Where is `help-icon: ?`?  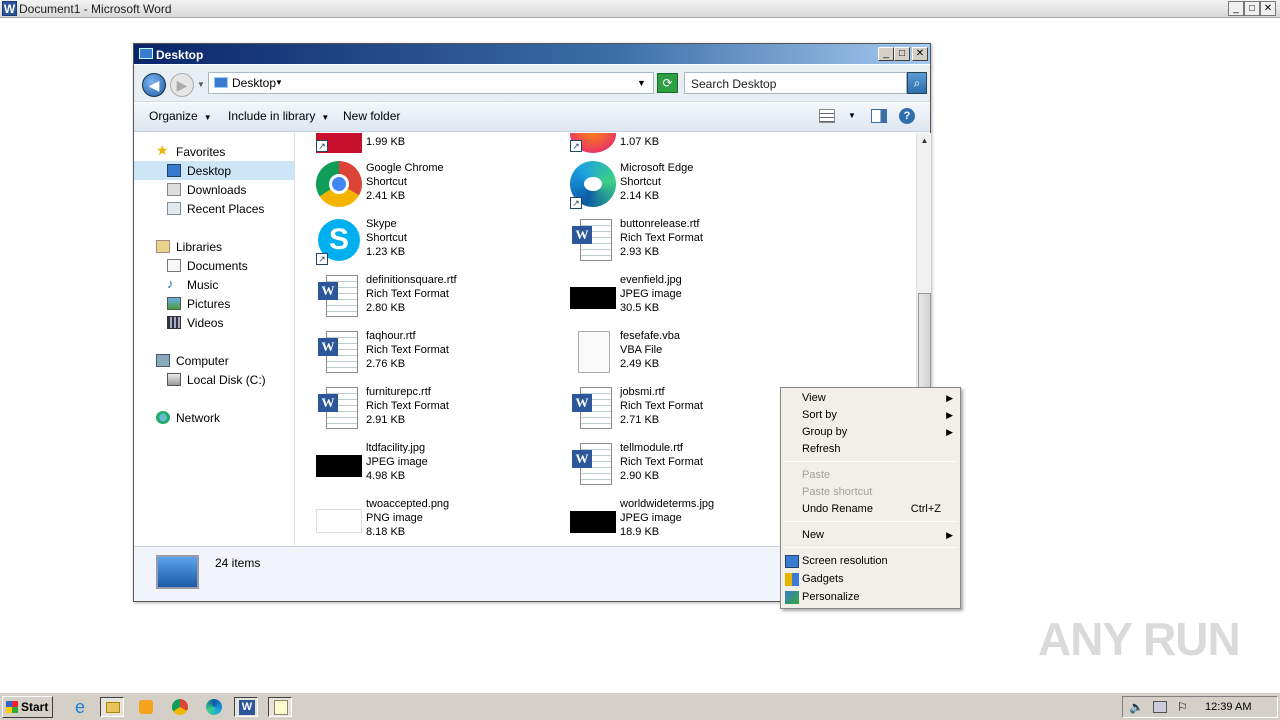
help-icon: ? is located at coordinates (907, 116).